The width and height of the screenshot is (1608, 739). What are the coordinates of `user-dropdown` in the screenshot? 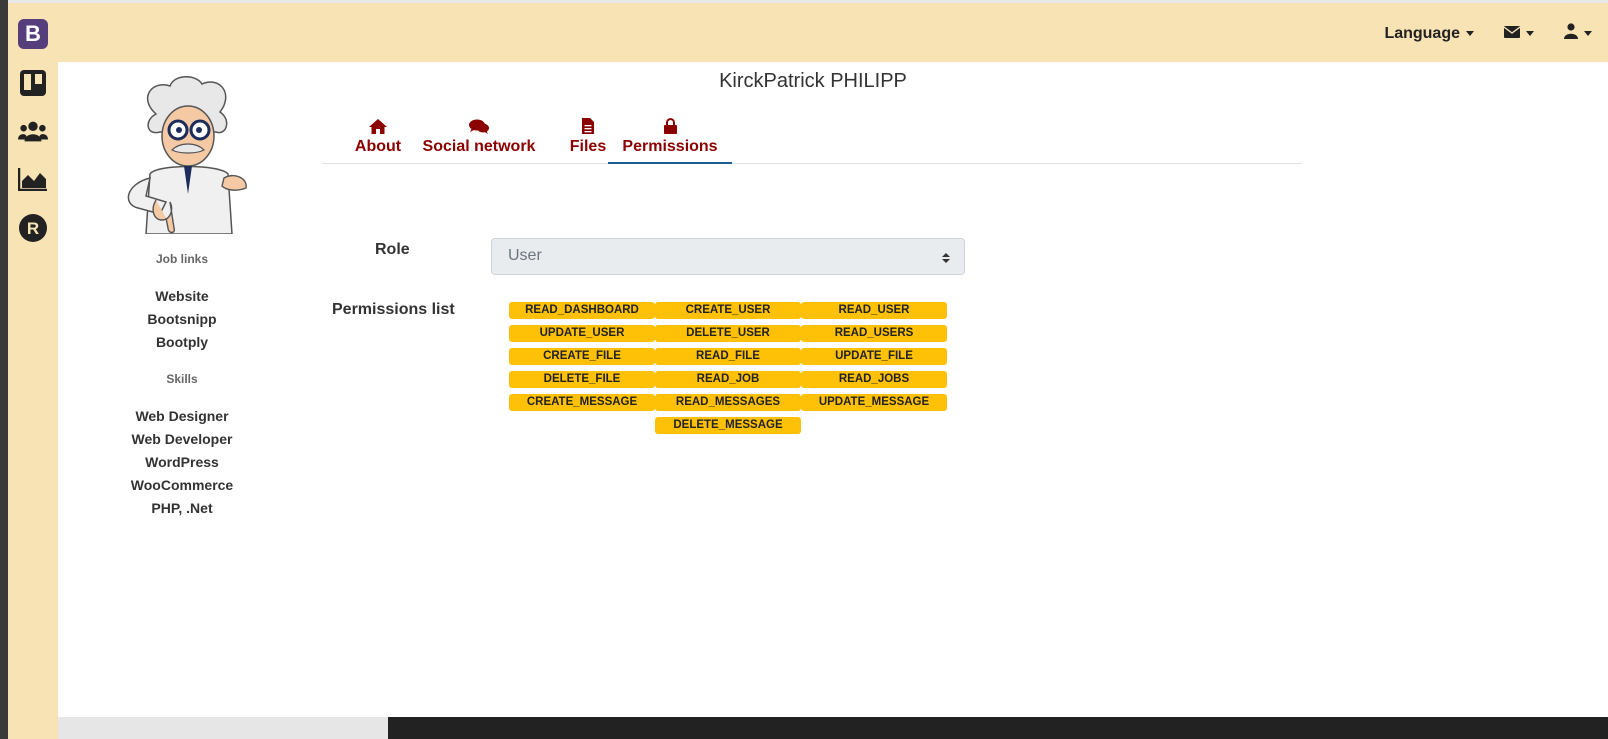 It's located at (1578, 33).